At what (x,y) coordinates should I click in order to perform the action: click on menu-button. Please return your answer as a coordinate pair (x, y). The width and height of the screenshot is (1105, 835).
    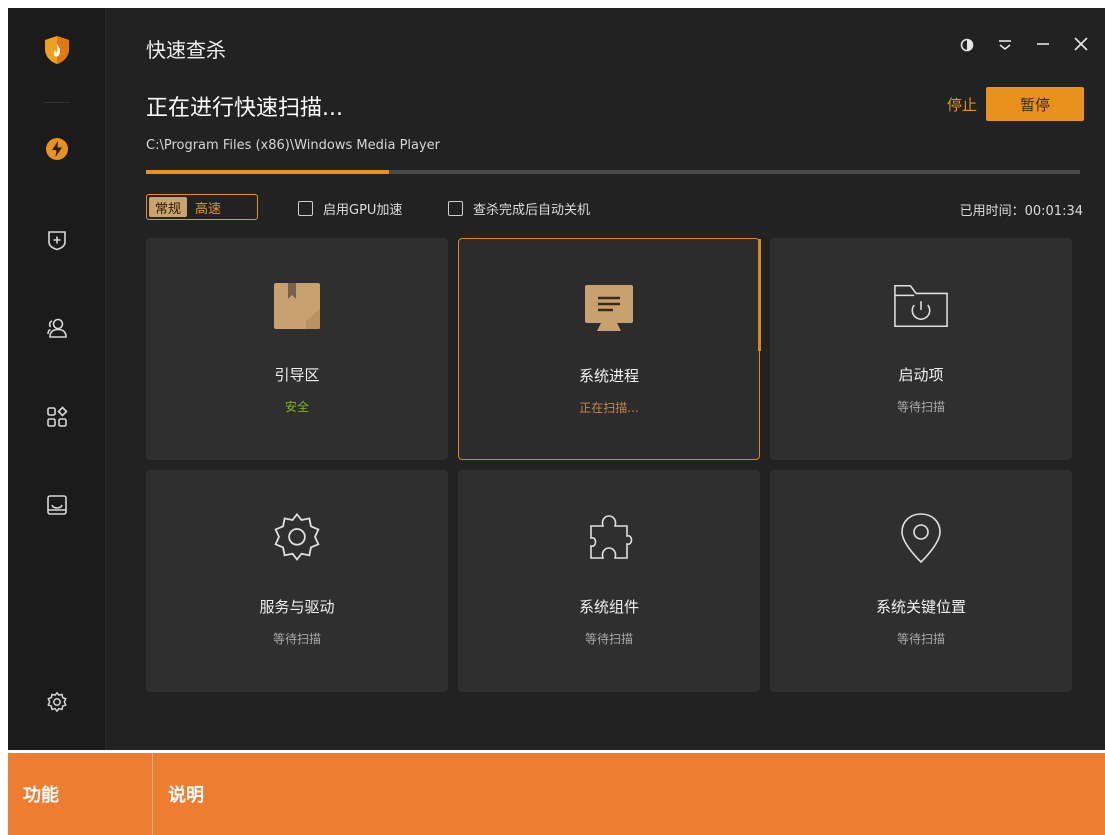
    Looking at the image, I should click on (1005, 46).